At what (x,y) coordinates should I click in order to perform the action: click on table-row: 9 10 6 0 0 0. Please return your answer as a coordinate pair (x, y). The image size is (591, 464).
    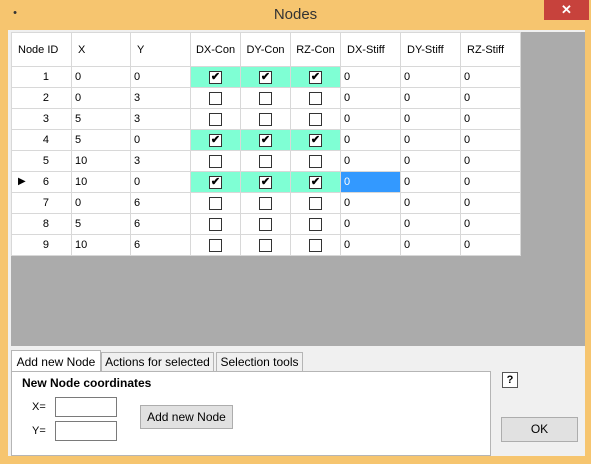
    Looking at the image, I should click on (266, 245).